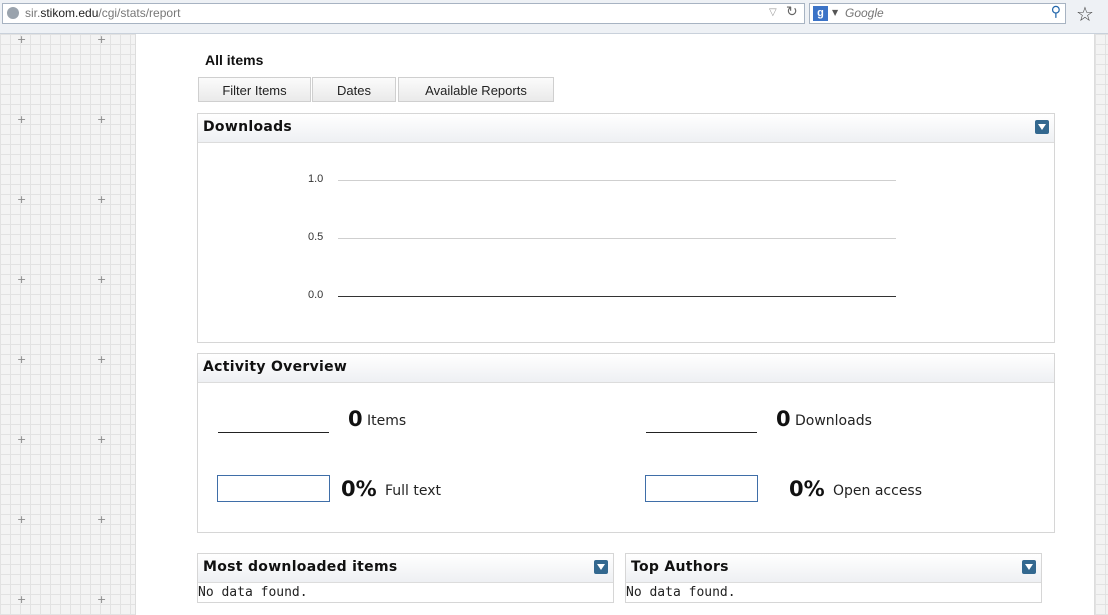 The image size is (1108, 615). I want to click on reload-icon: ↻, so click(792, 12).